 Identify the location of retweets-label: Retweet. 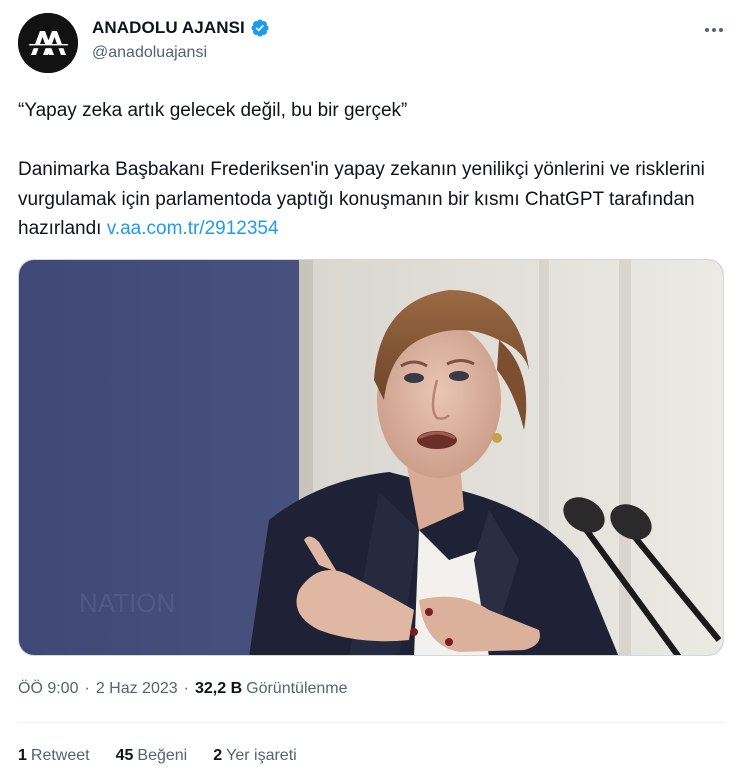
(60, 755).